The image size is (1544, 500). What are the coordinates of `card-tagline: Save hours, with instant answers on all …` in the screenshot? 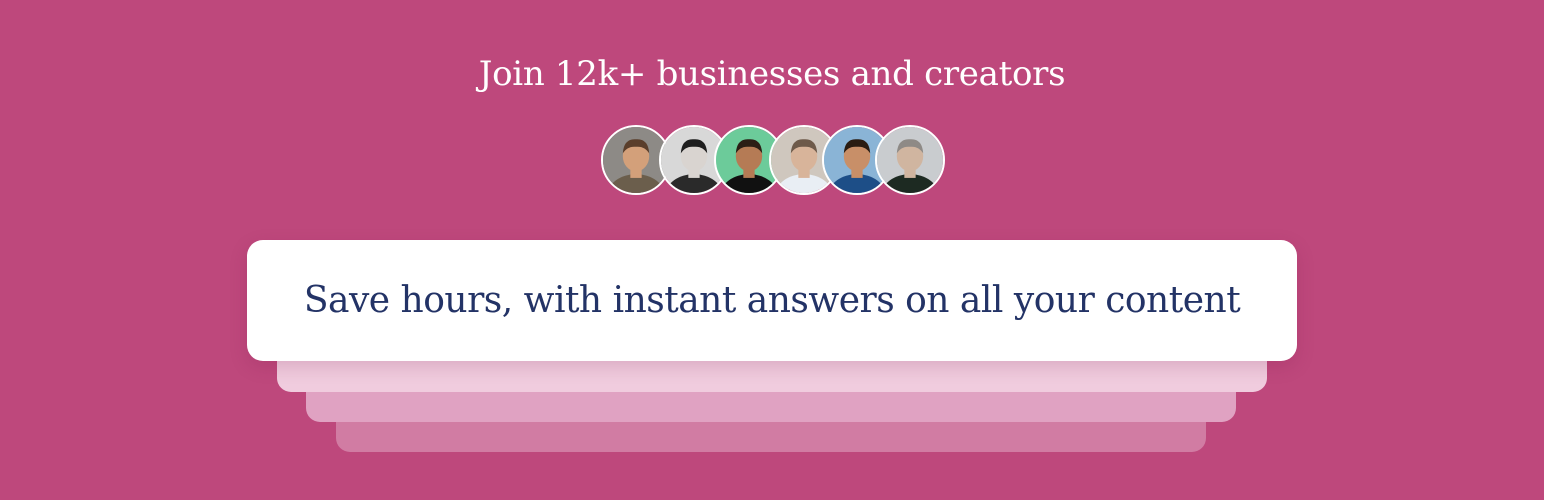 It's located at (772, 300).